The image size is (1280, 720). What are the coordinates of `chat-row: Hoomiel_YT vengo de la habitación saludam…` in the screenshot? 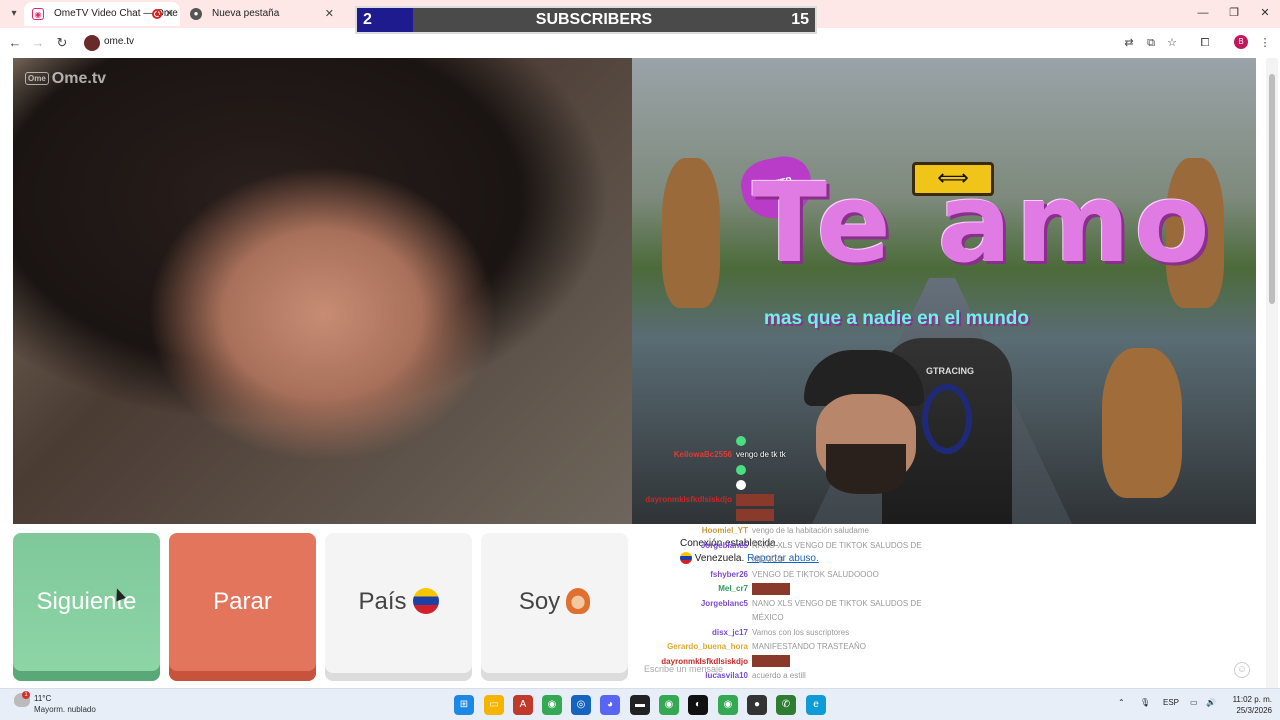 It's located at (735, 530).